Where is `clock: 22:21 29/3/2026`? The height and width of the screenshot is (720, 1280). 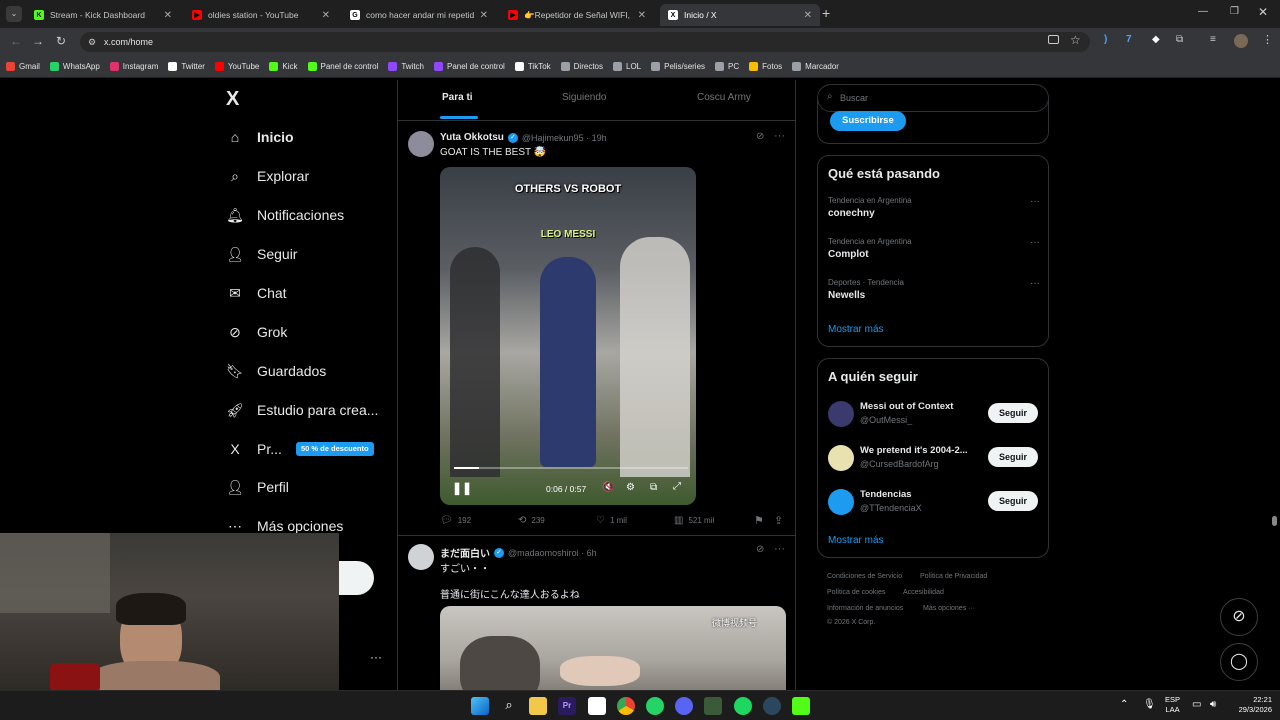
clock: 22:21 29/3/2026 is located at coordinates (1250, 705).